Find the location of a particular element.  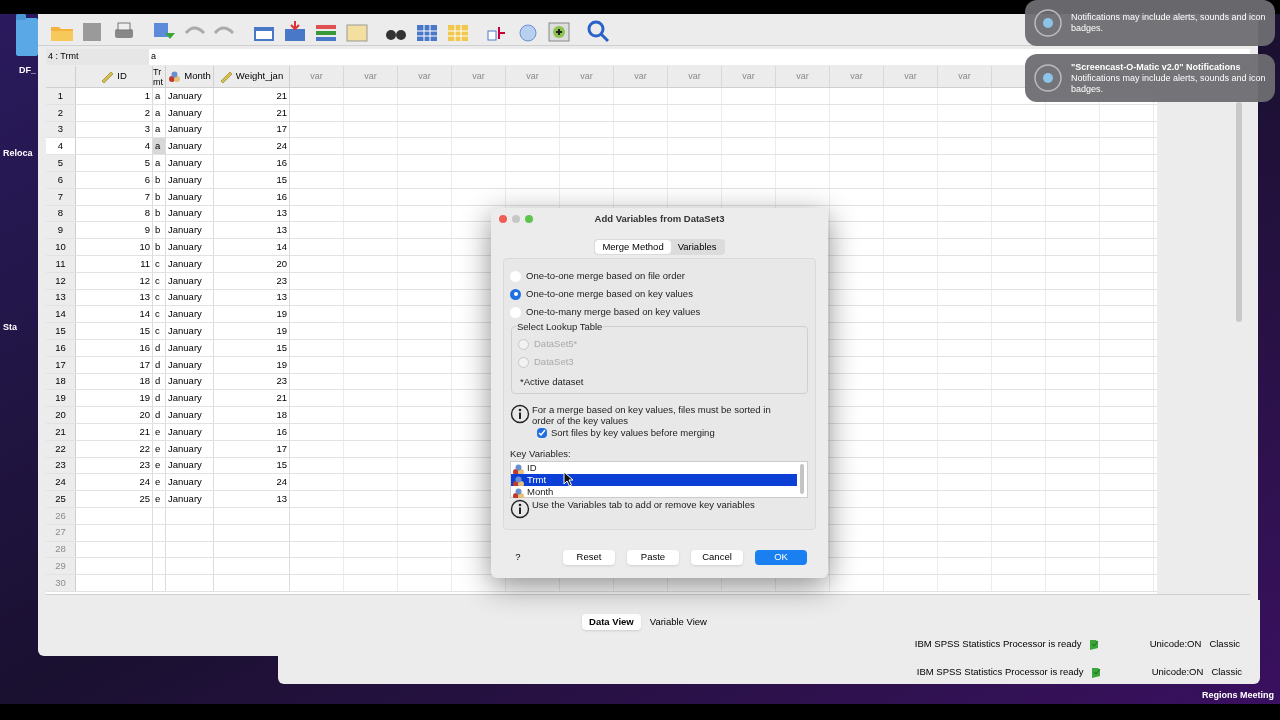

search-icon is located at coordinates (598, 31).